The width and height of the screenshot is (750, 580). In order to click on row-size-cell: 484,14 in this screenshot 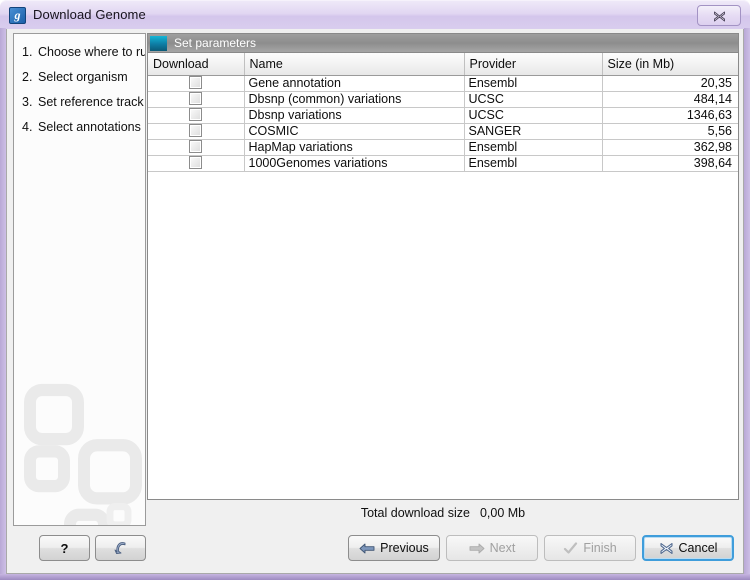, I will do `click(670, 99)`.